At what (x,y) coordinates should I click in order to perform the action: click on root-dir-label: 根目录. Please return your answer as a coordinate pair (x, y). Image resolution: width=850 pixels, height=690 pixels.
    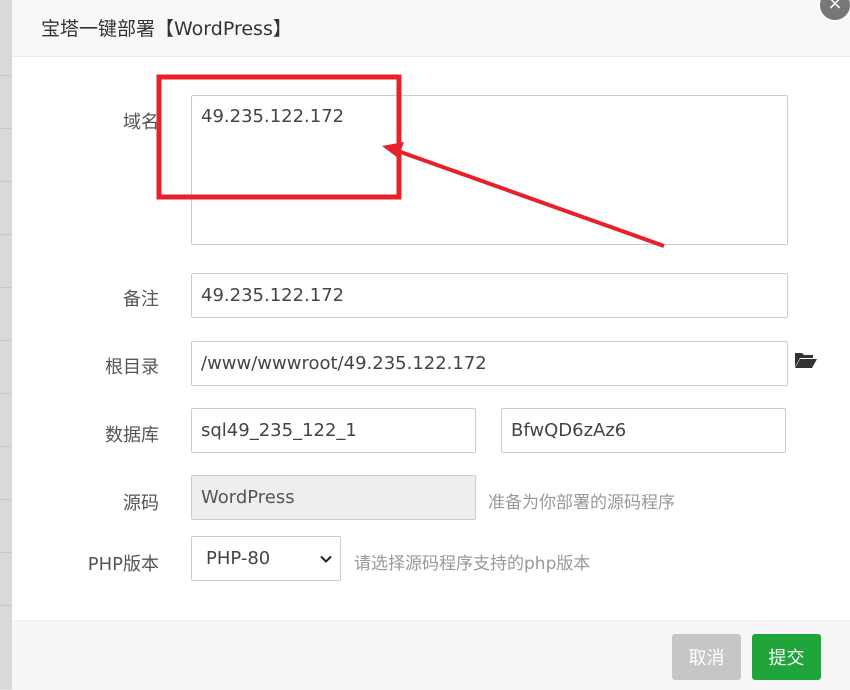
    Looking at the image, I should click on (132, 367).